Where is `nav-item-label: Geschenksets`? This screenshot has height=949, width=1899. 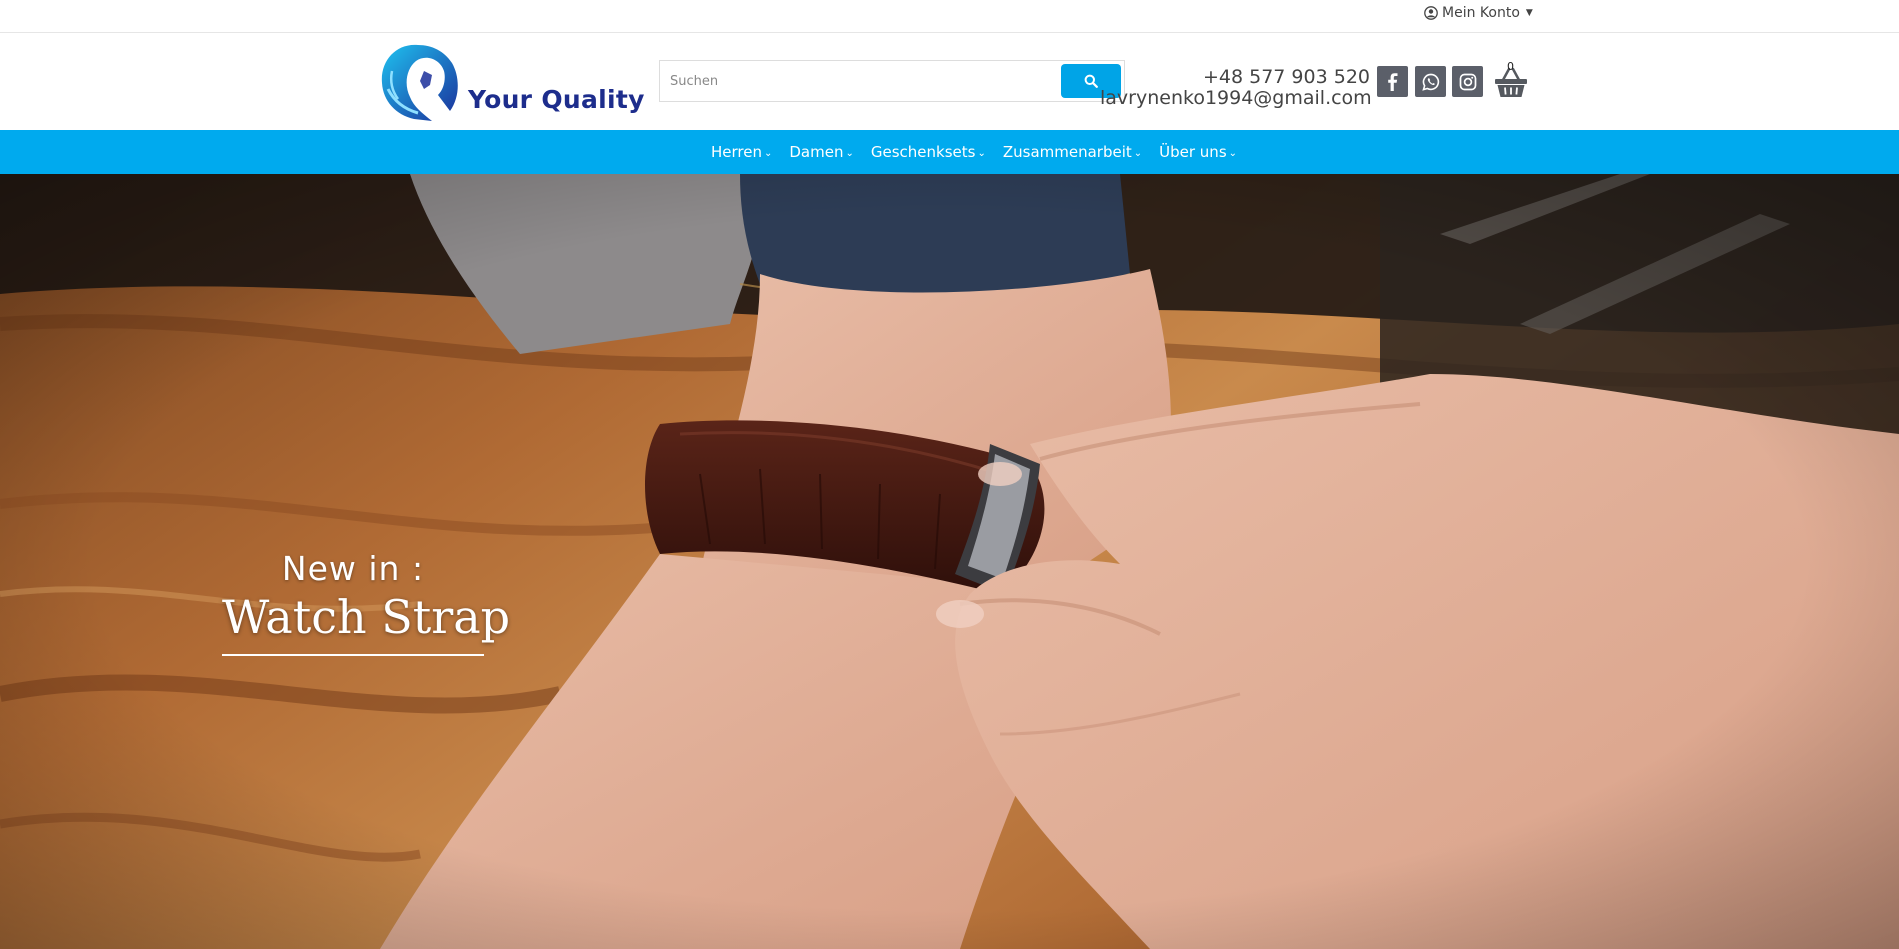 nav-item-label: Geschenksets is located at coordinates (923, 152).